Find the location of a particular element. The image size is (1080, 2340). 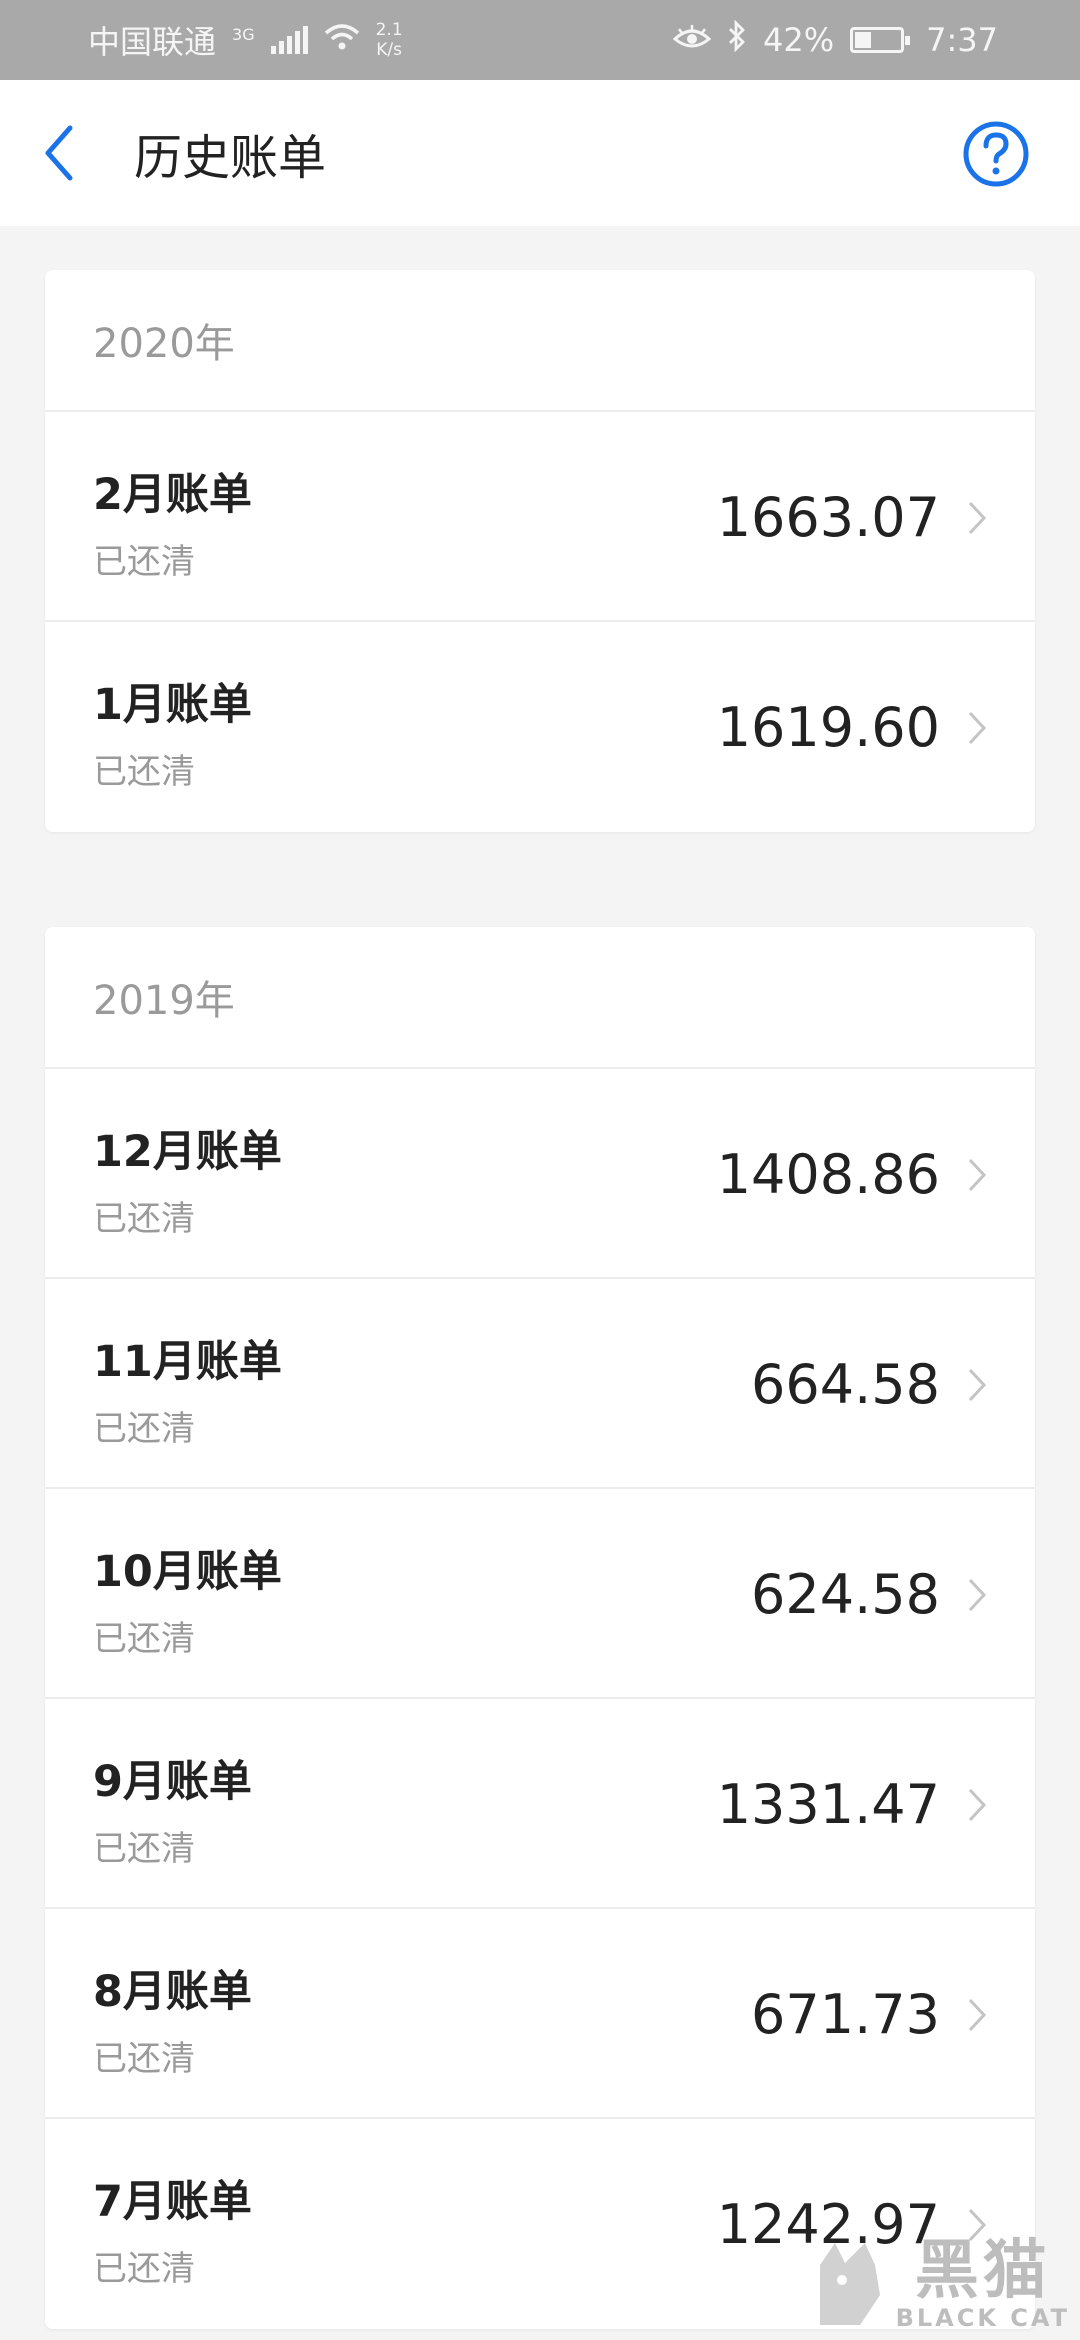

bill-amount: 1663.07 is located at coordinates (828, 517).